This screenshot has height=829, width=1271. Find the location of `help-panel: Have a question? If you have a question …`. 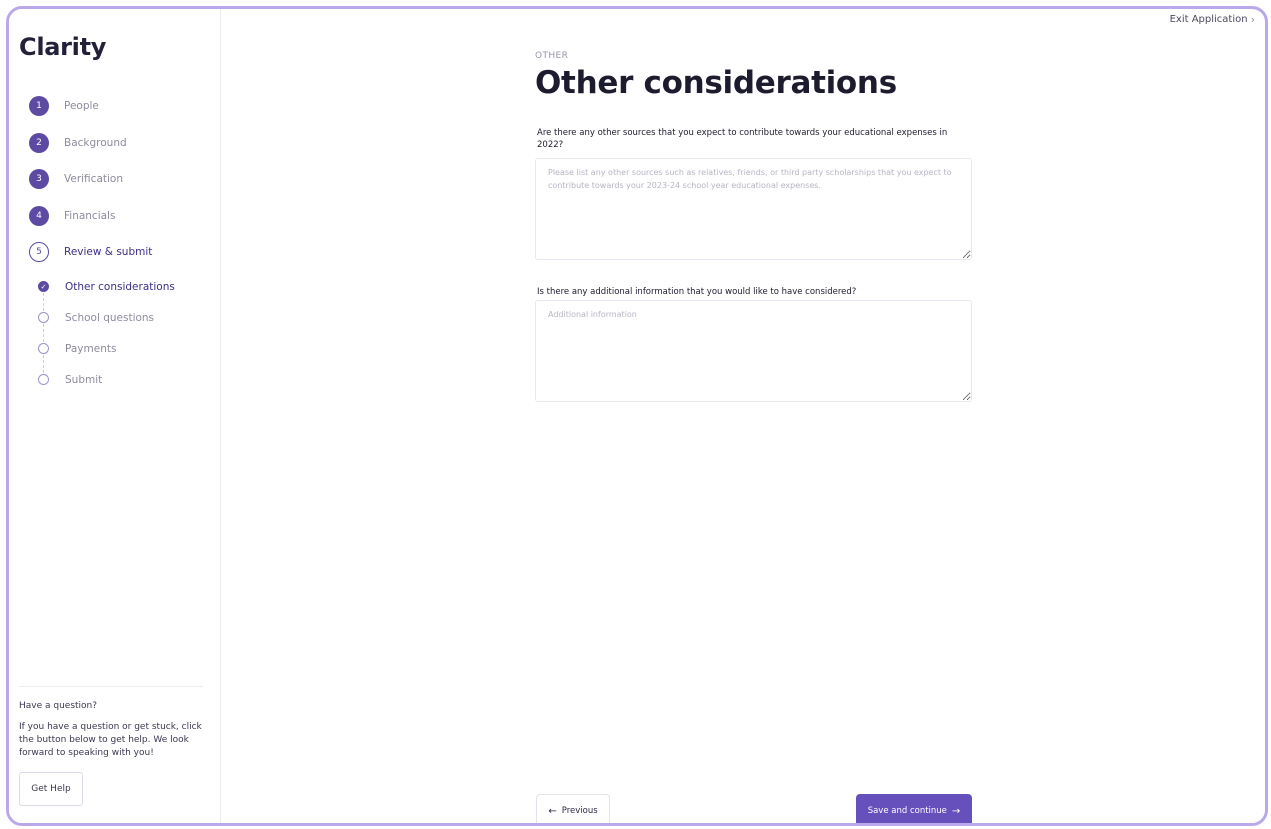

help-panel: Have a question? If you have a question … is located at coordinates (111, 746).